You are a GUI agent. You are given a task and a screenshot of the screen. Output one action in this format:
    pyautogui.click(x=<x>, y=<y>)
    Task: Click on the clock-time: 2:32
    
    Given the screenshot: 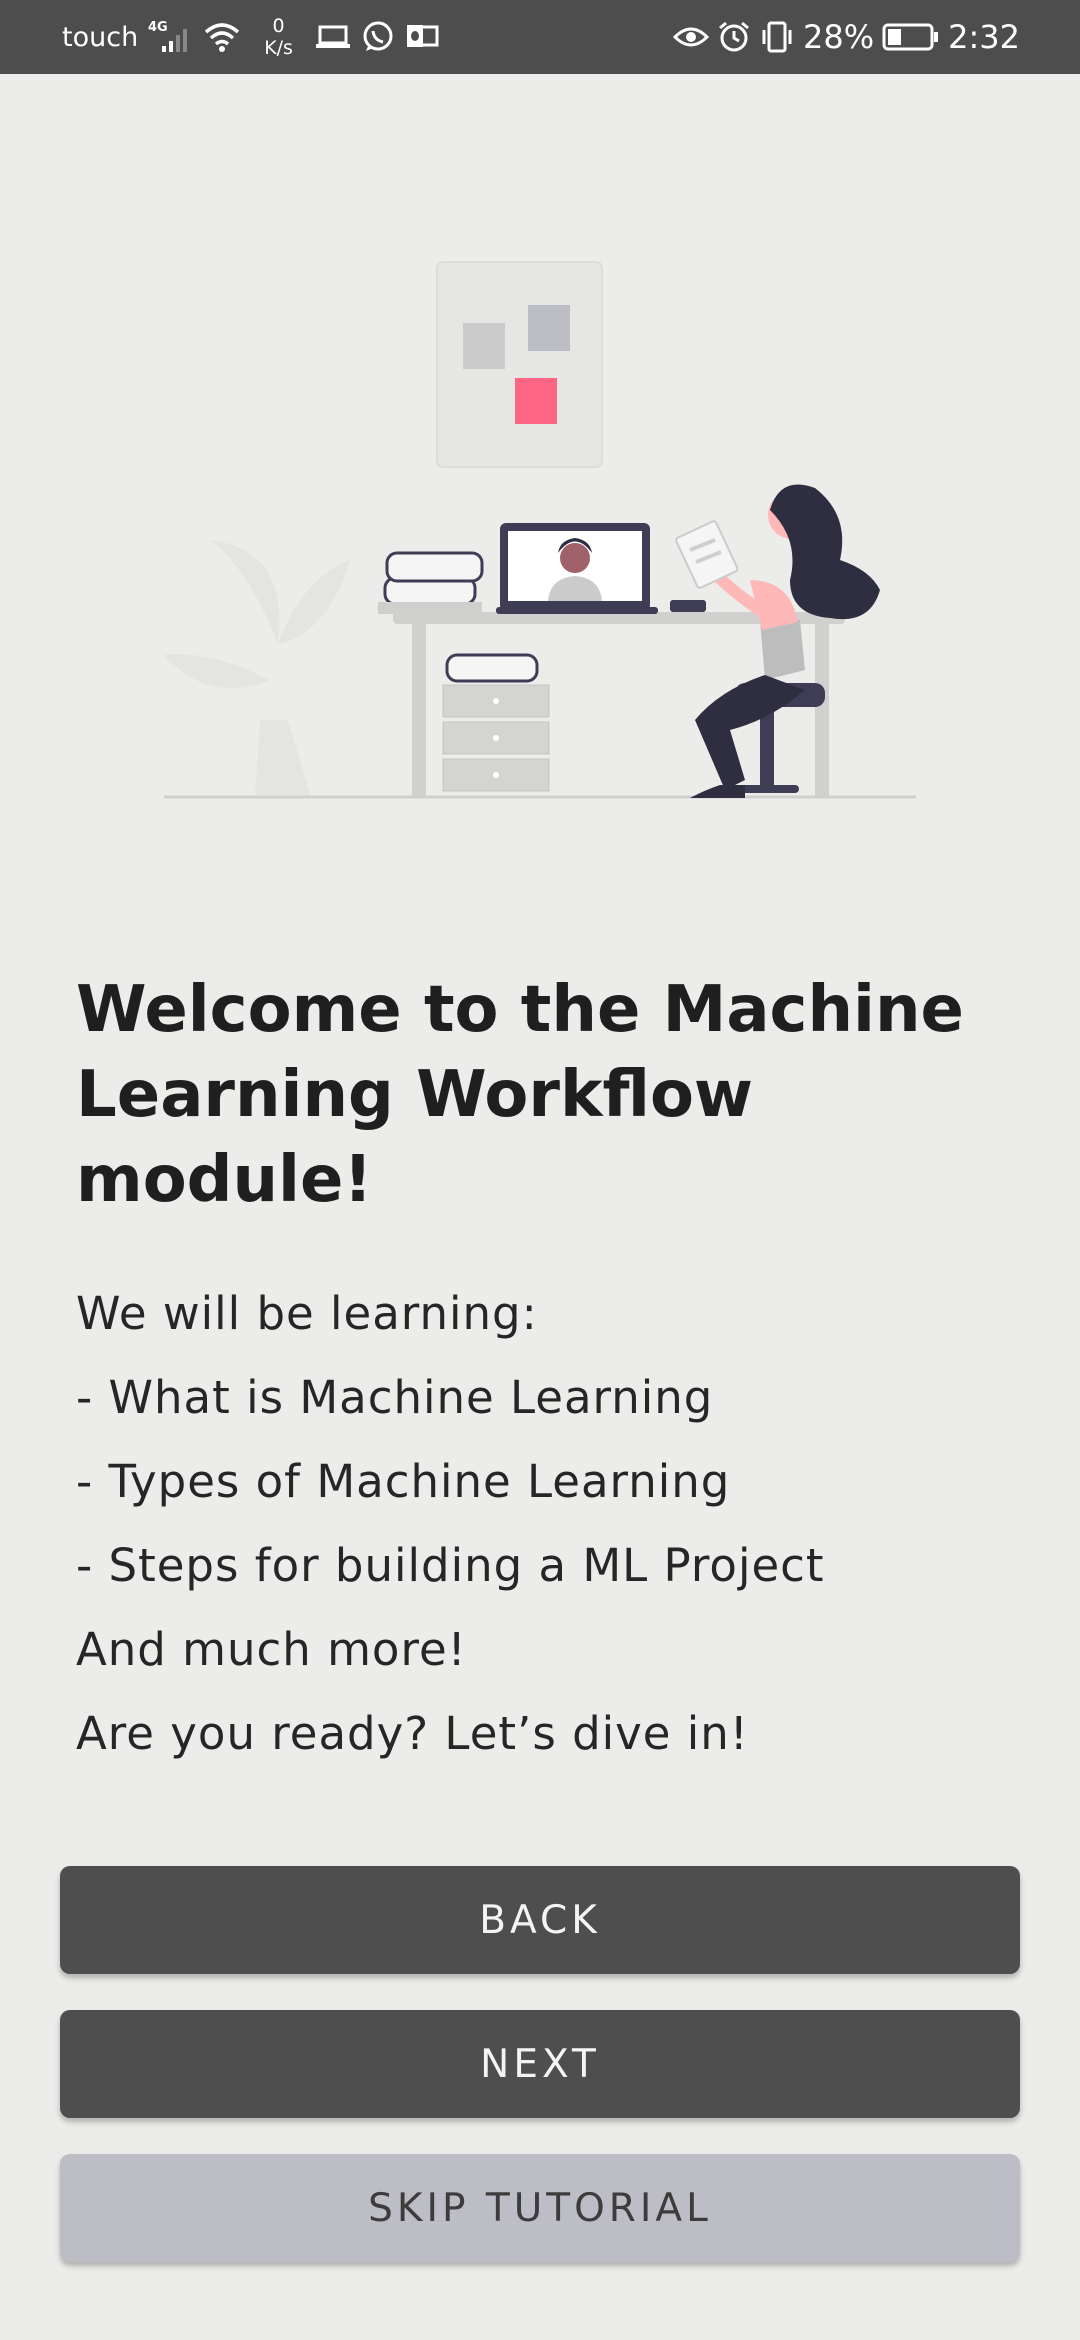 What is the action you would take?
    pyautogui.click(x=984, y=37)
    